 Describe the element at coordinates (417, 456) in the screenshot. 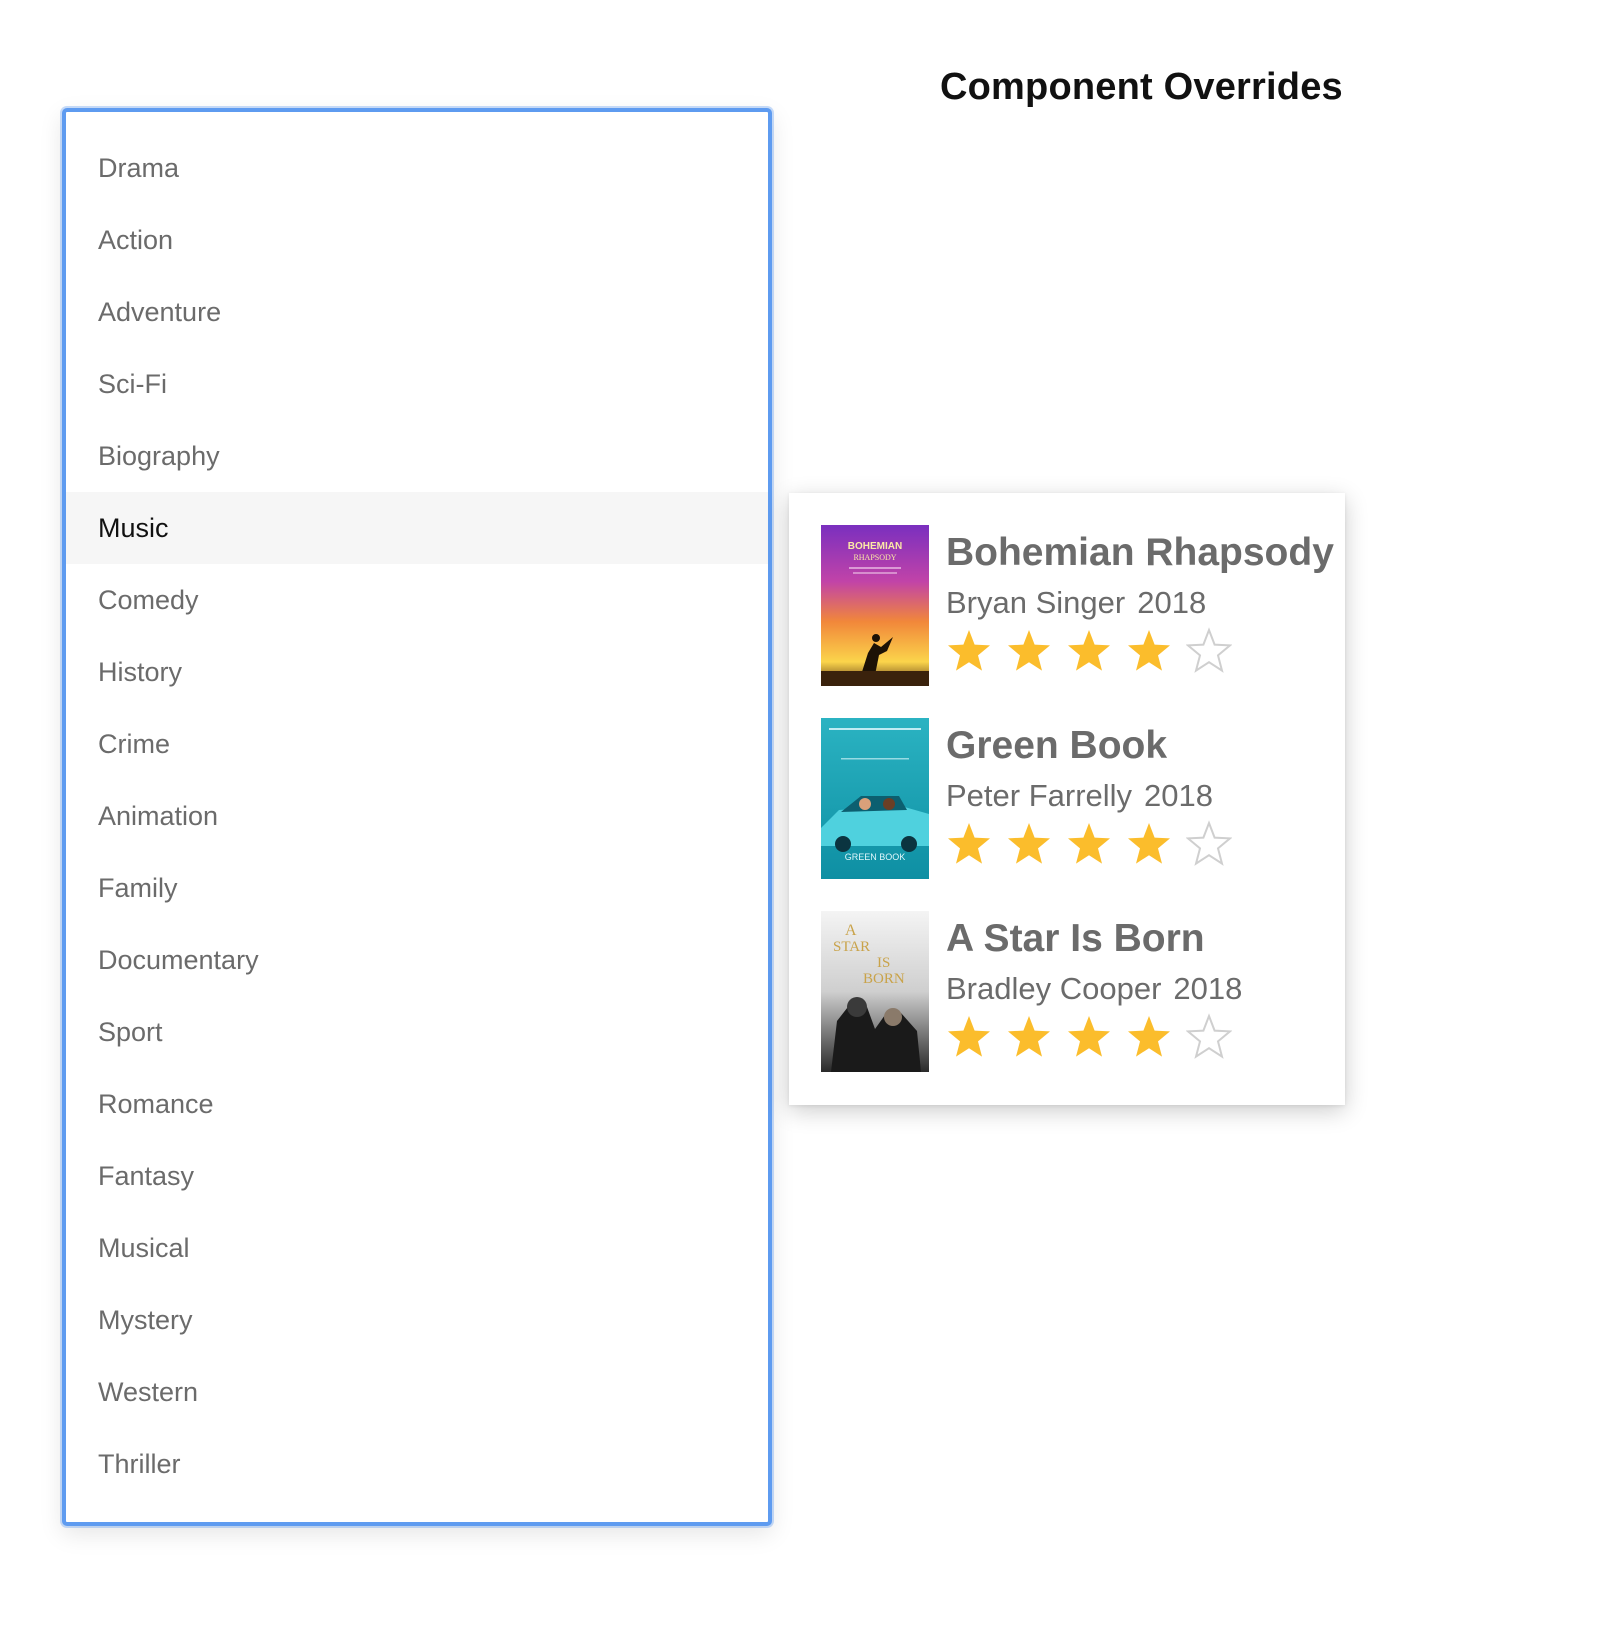

I see `genre-item-biography: Biography` at that location.